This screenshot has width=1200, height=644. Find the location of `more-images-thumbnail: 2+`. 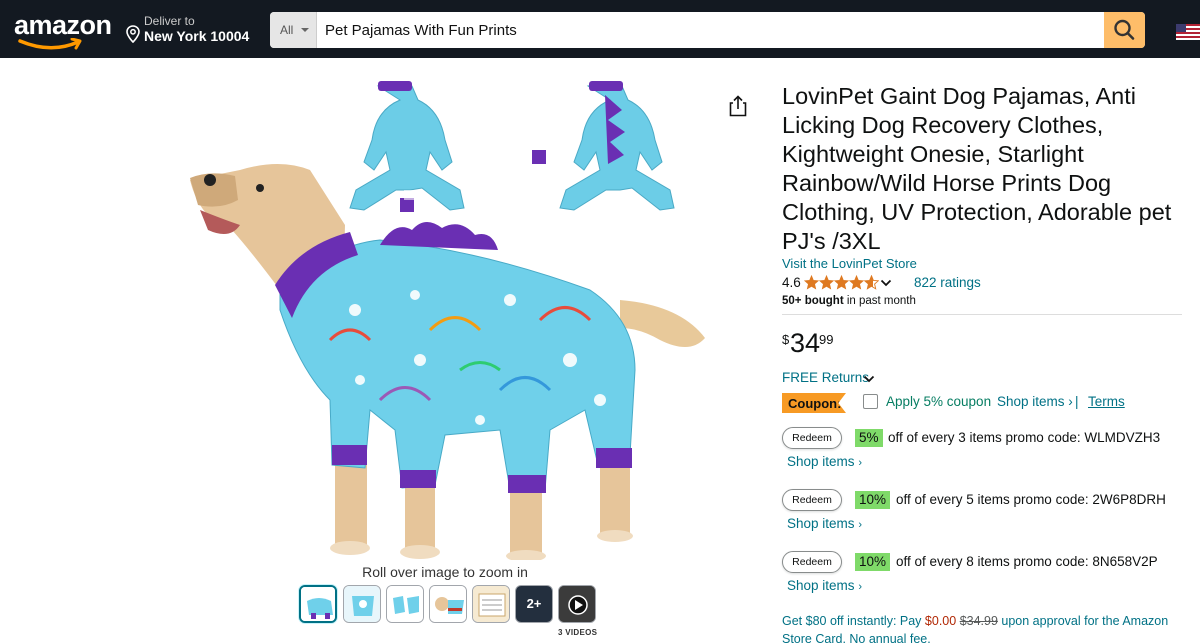

more-images-thumbnail: 2+ is located at coordinates (534, 604).